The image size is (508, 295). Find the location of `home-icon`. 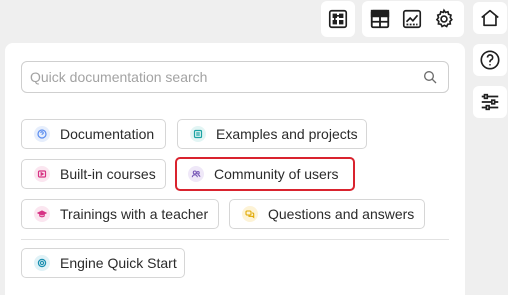

home-icon is located at coordinates (490, 18).